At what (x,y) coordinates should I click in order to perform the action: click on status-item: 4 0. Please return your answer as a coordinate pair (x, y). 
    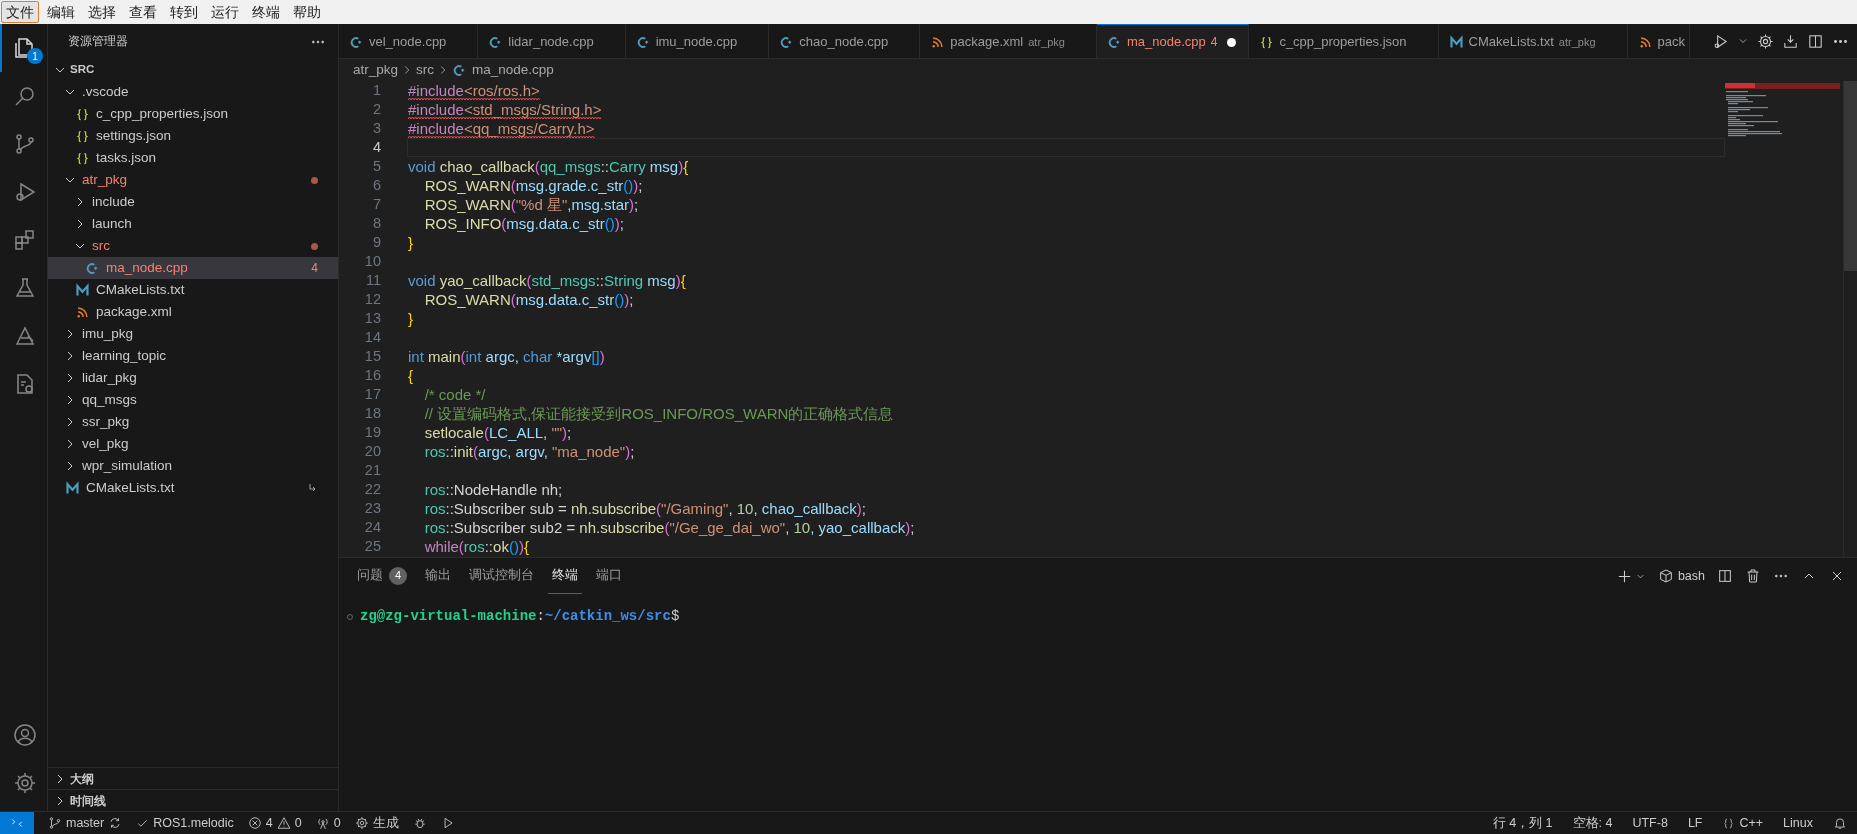
    Looking at the image, I should click on (274, 823).